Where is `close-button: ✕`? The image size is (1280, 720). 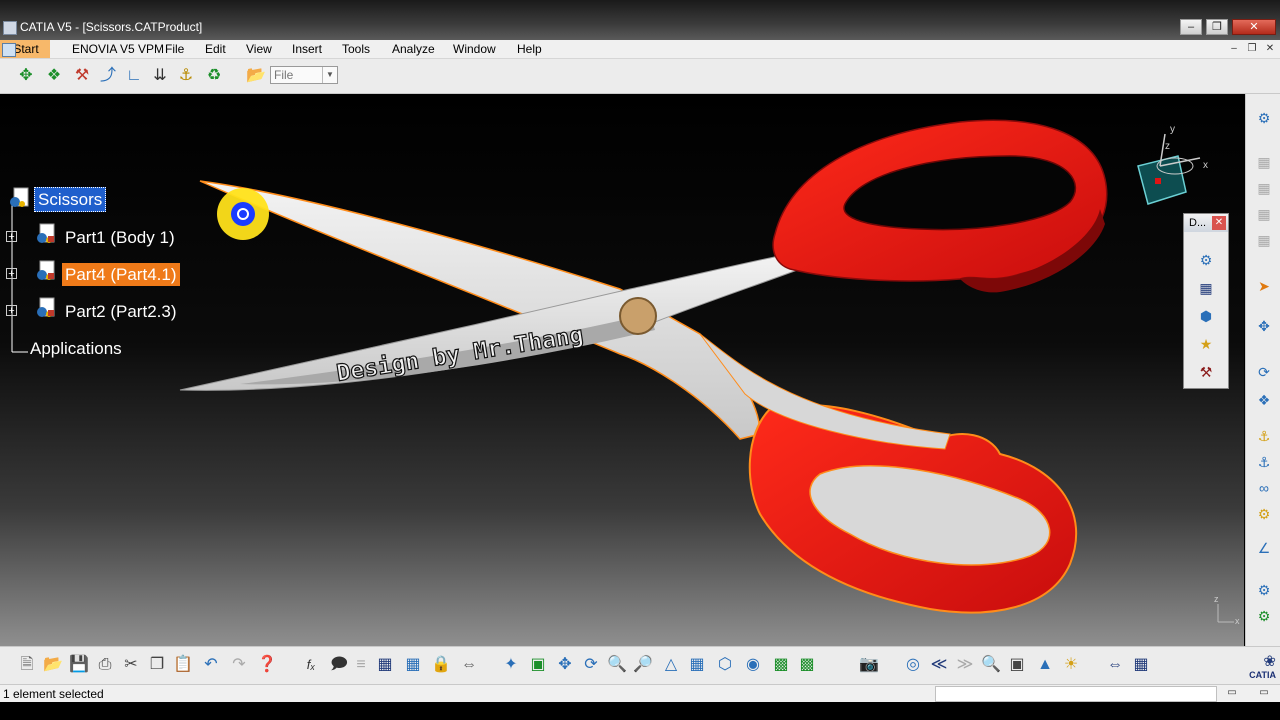 close-button: ✕ is located at coordinates (1254, 27).